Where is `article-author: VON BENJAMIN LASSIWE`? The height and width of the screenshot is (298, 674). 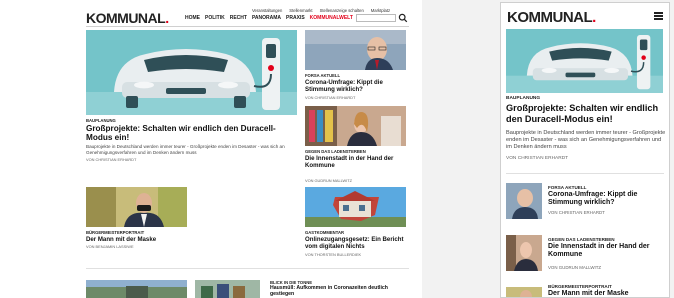
article-author: VON BENJAMIN LASSIWE is located at coordinates (110, 246).